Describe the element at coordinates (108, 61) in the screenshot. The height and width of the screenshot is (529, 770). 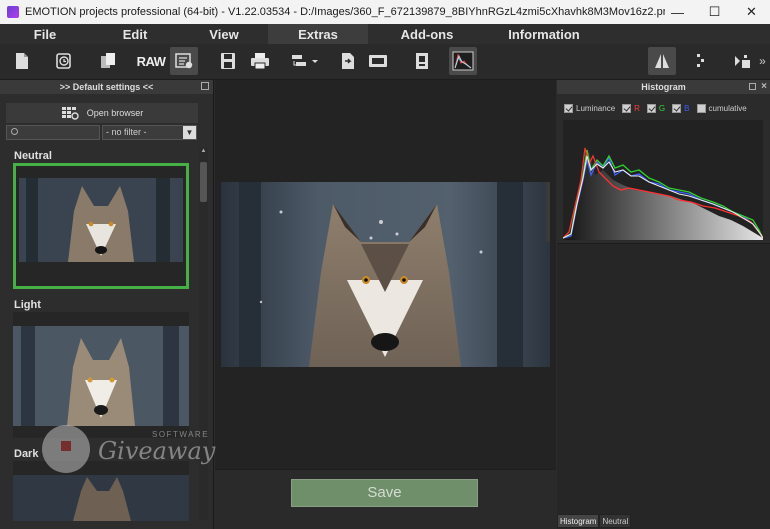
I see `copy-icon` at that location.